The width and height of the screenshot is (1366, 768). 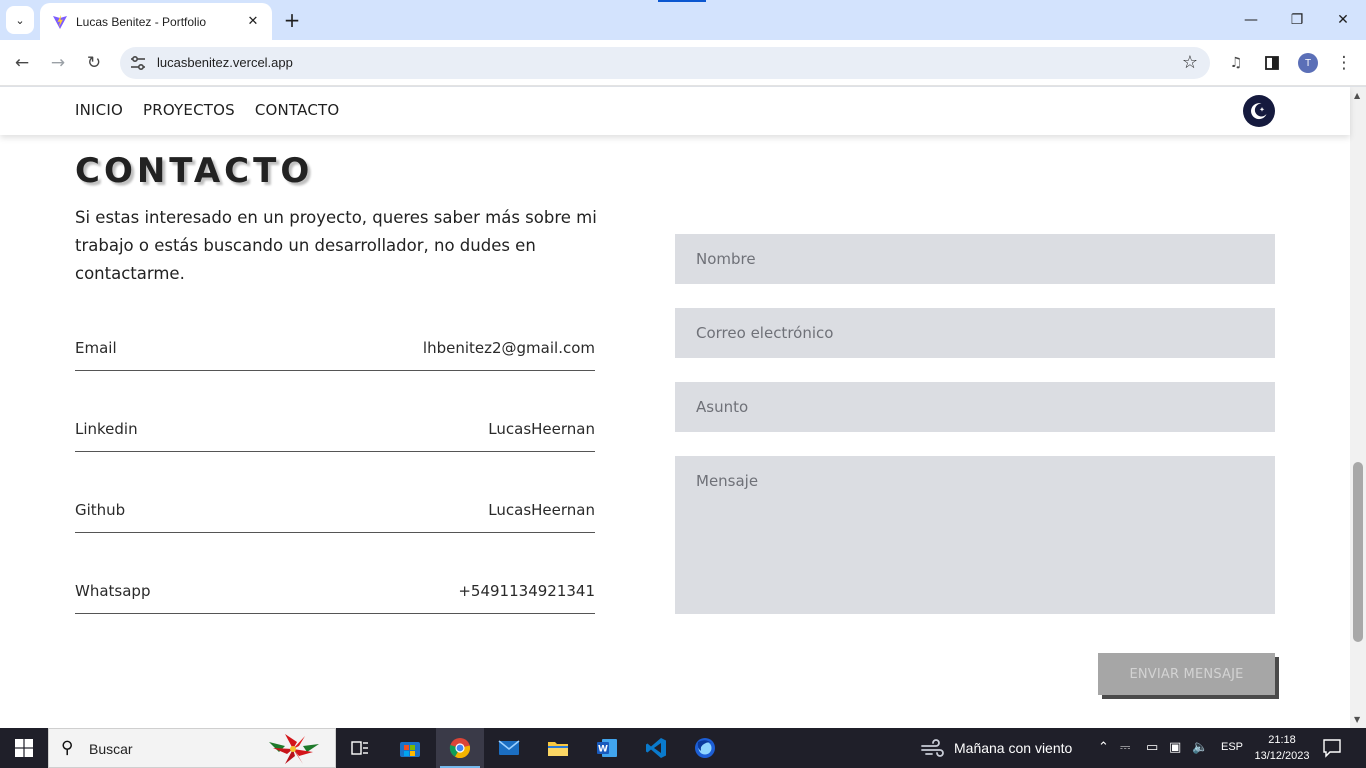 What do you see at coordinates (1343, 20) in the screenshot?
I see `close-window-icon: ✕` at bounding box center [1343, 20].